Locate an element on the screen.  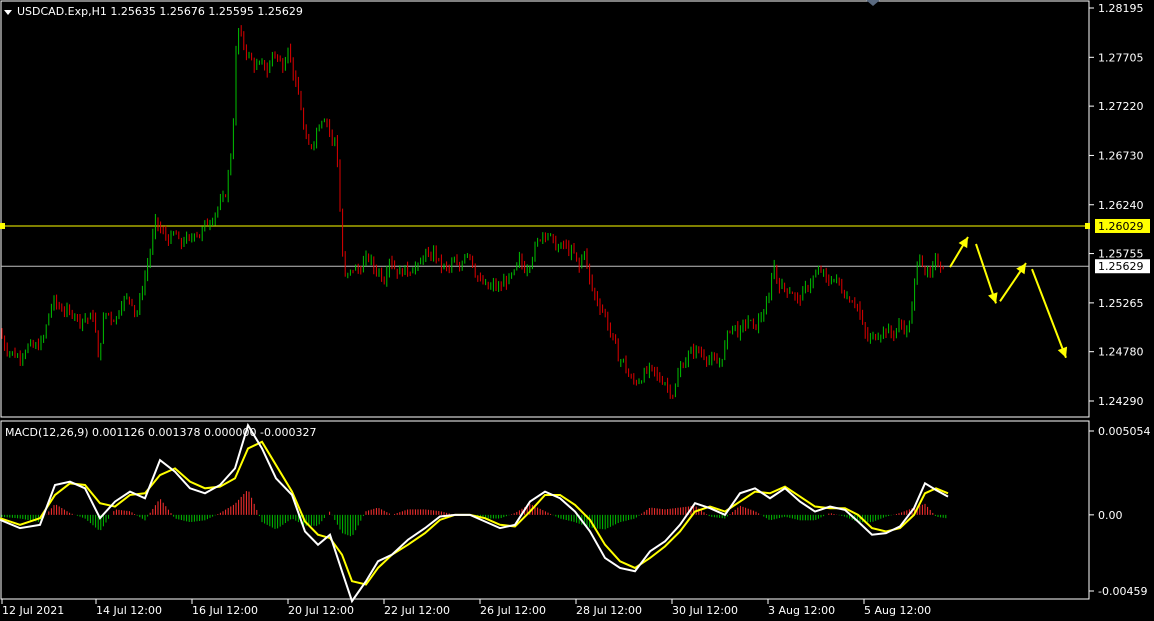
macd-tick-label: -0.00459 is located at coordinates (1122, 591).